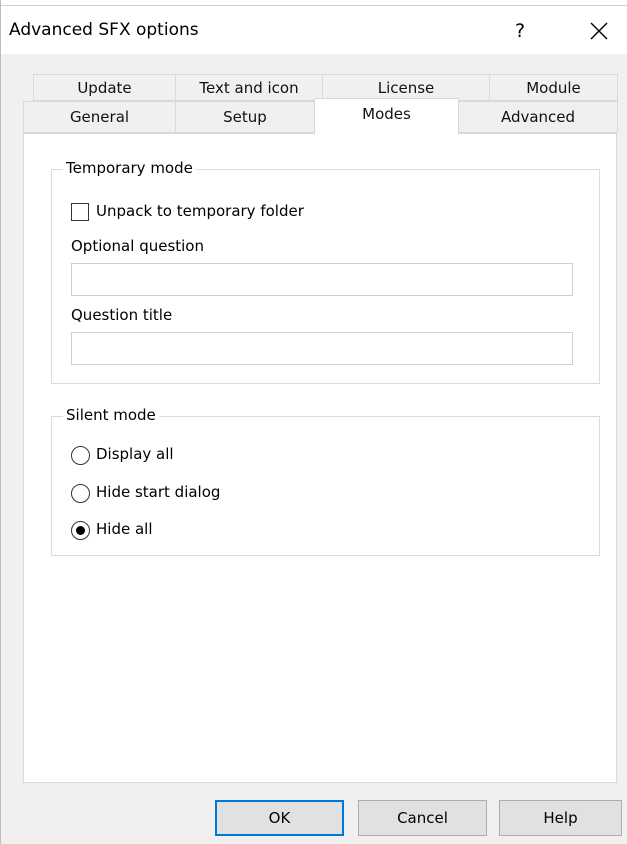 This screenshot has height=844, width=627. Describe the element at coordinates (99, 117) in the screenshot. I see `tab-general: General` at that location.